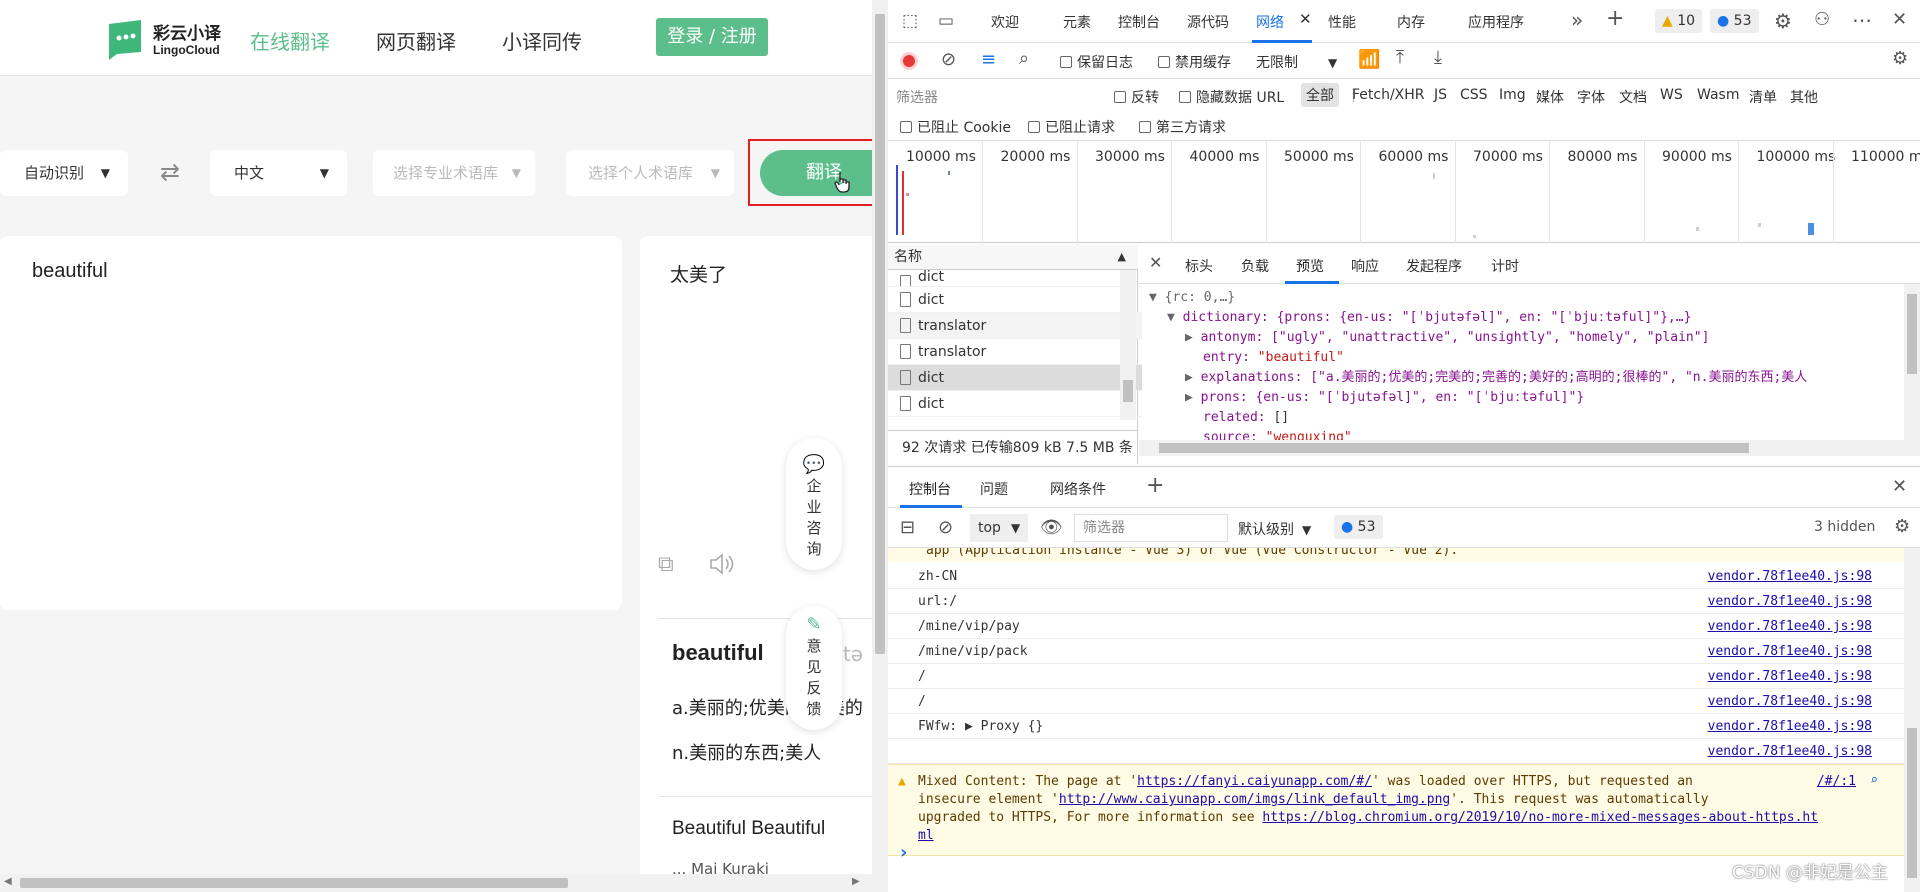  I want to click on console-scrollbar, so click(1912, 720).